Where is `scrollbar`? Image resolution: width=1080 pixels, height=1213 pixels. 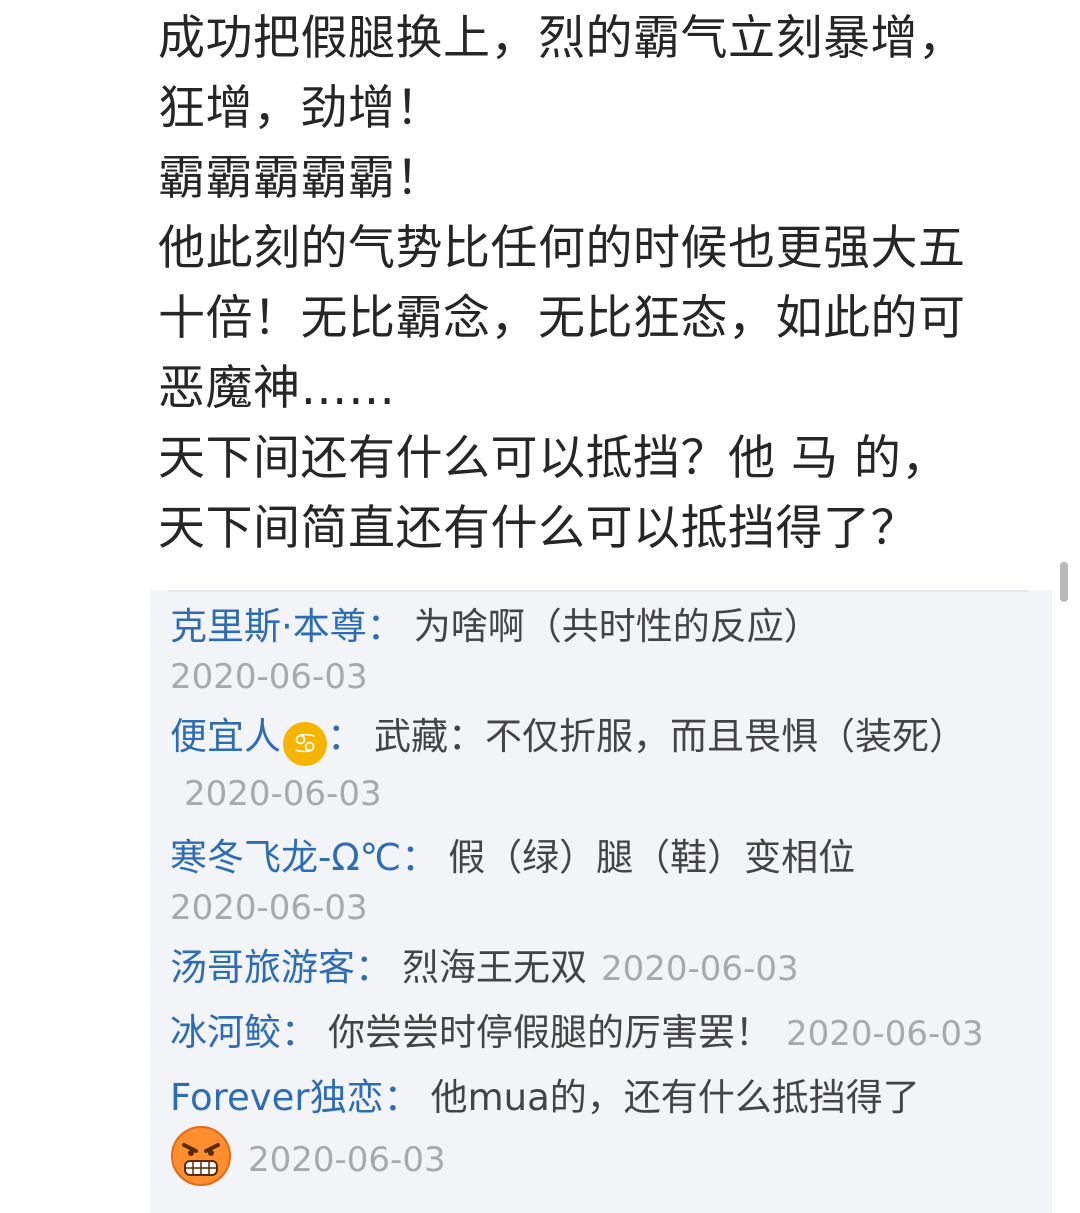 scrollbar is located at coordinates (1064, 582).